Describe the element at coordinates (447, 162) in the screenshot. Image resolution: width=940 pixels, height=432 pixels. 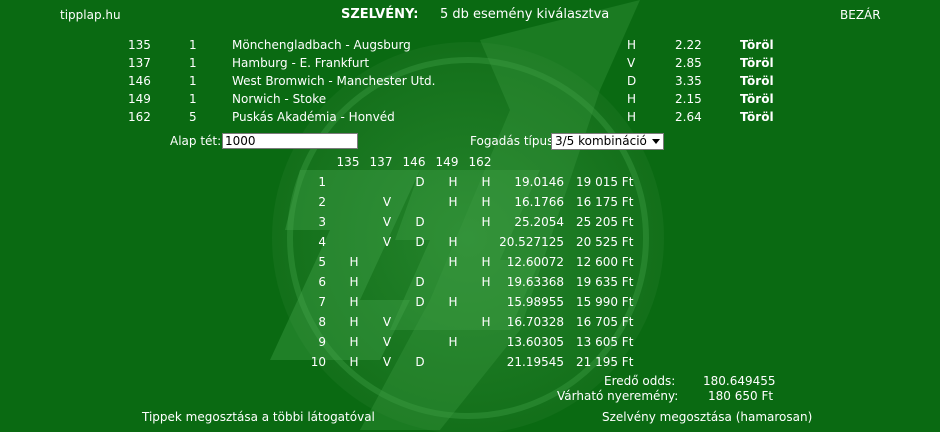
I see `combo-header-cell: 149` at that location.